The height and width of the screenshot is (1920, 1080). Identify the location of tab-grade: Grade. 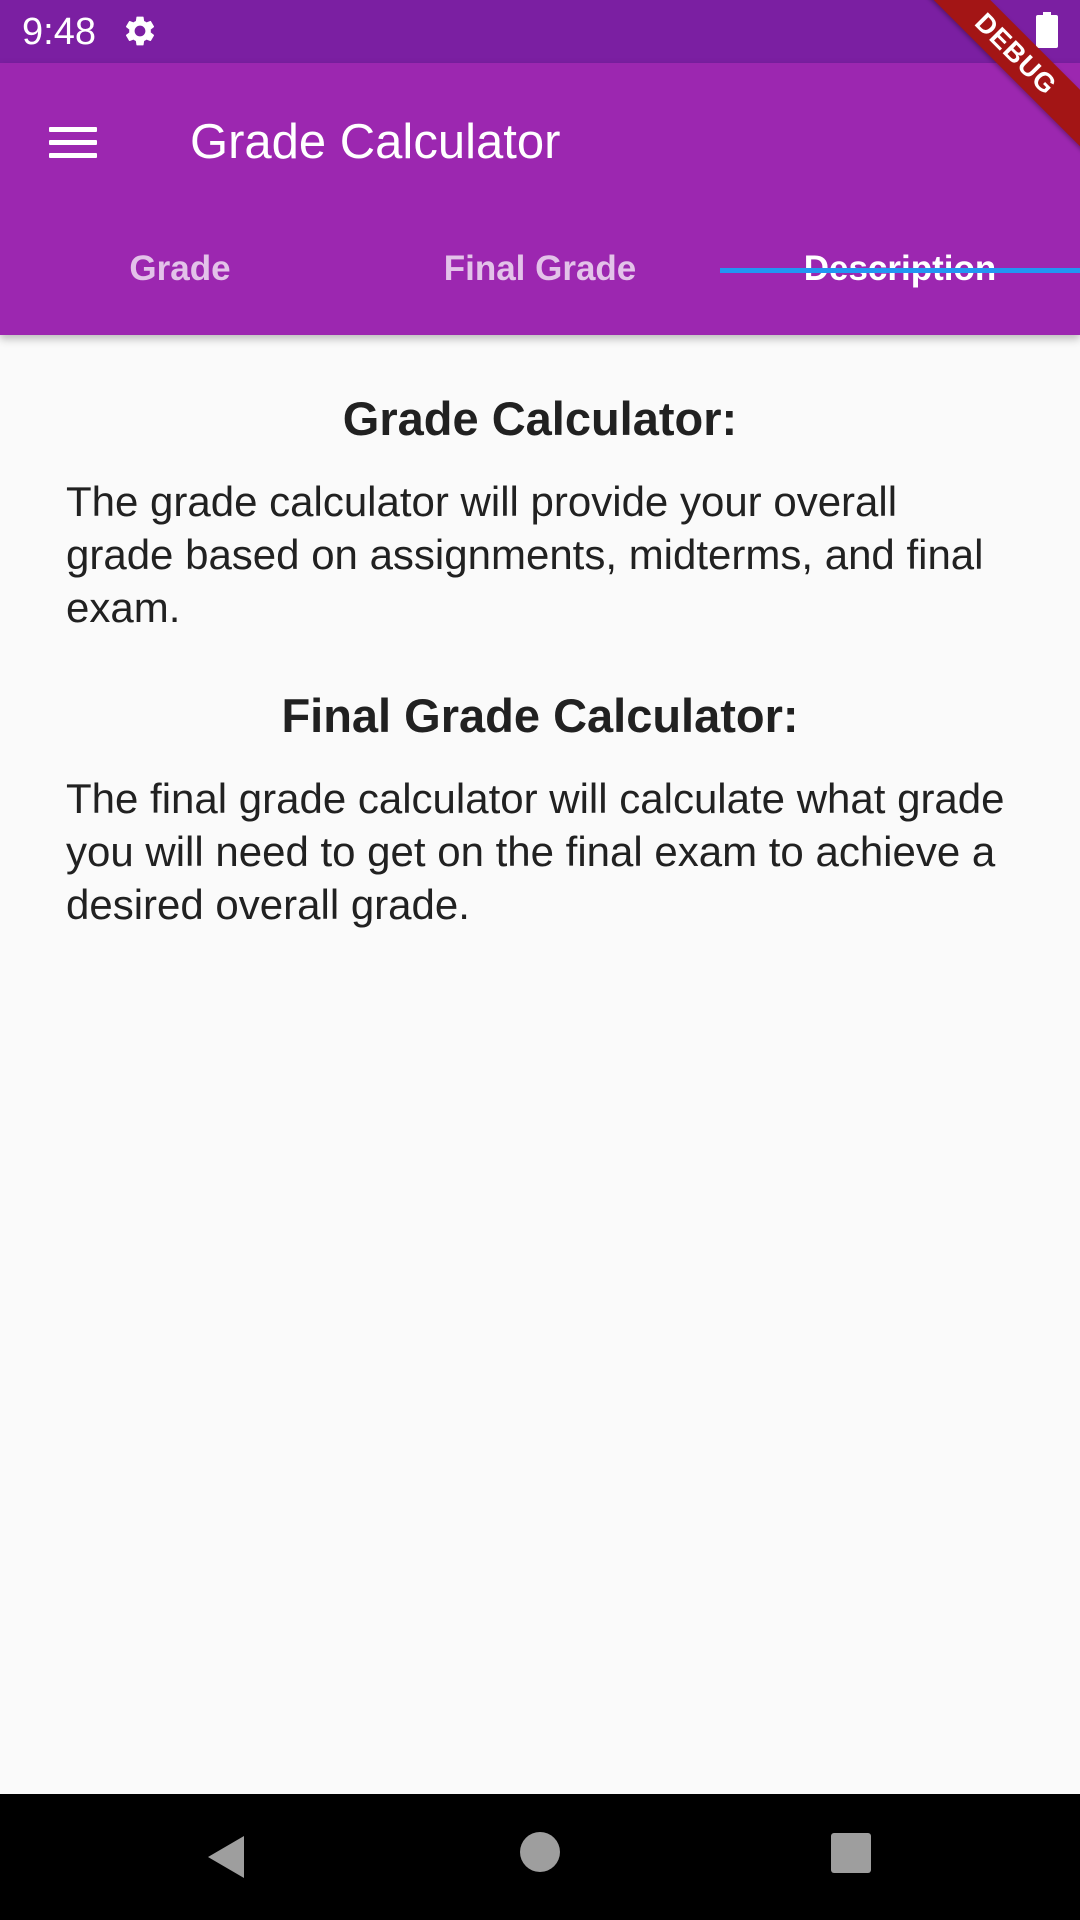
(180, 269).